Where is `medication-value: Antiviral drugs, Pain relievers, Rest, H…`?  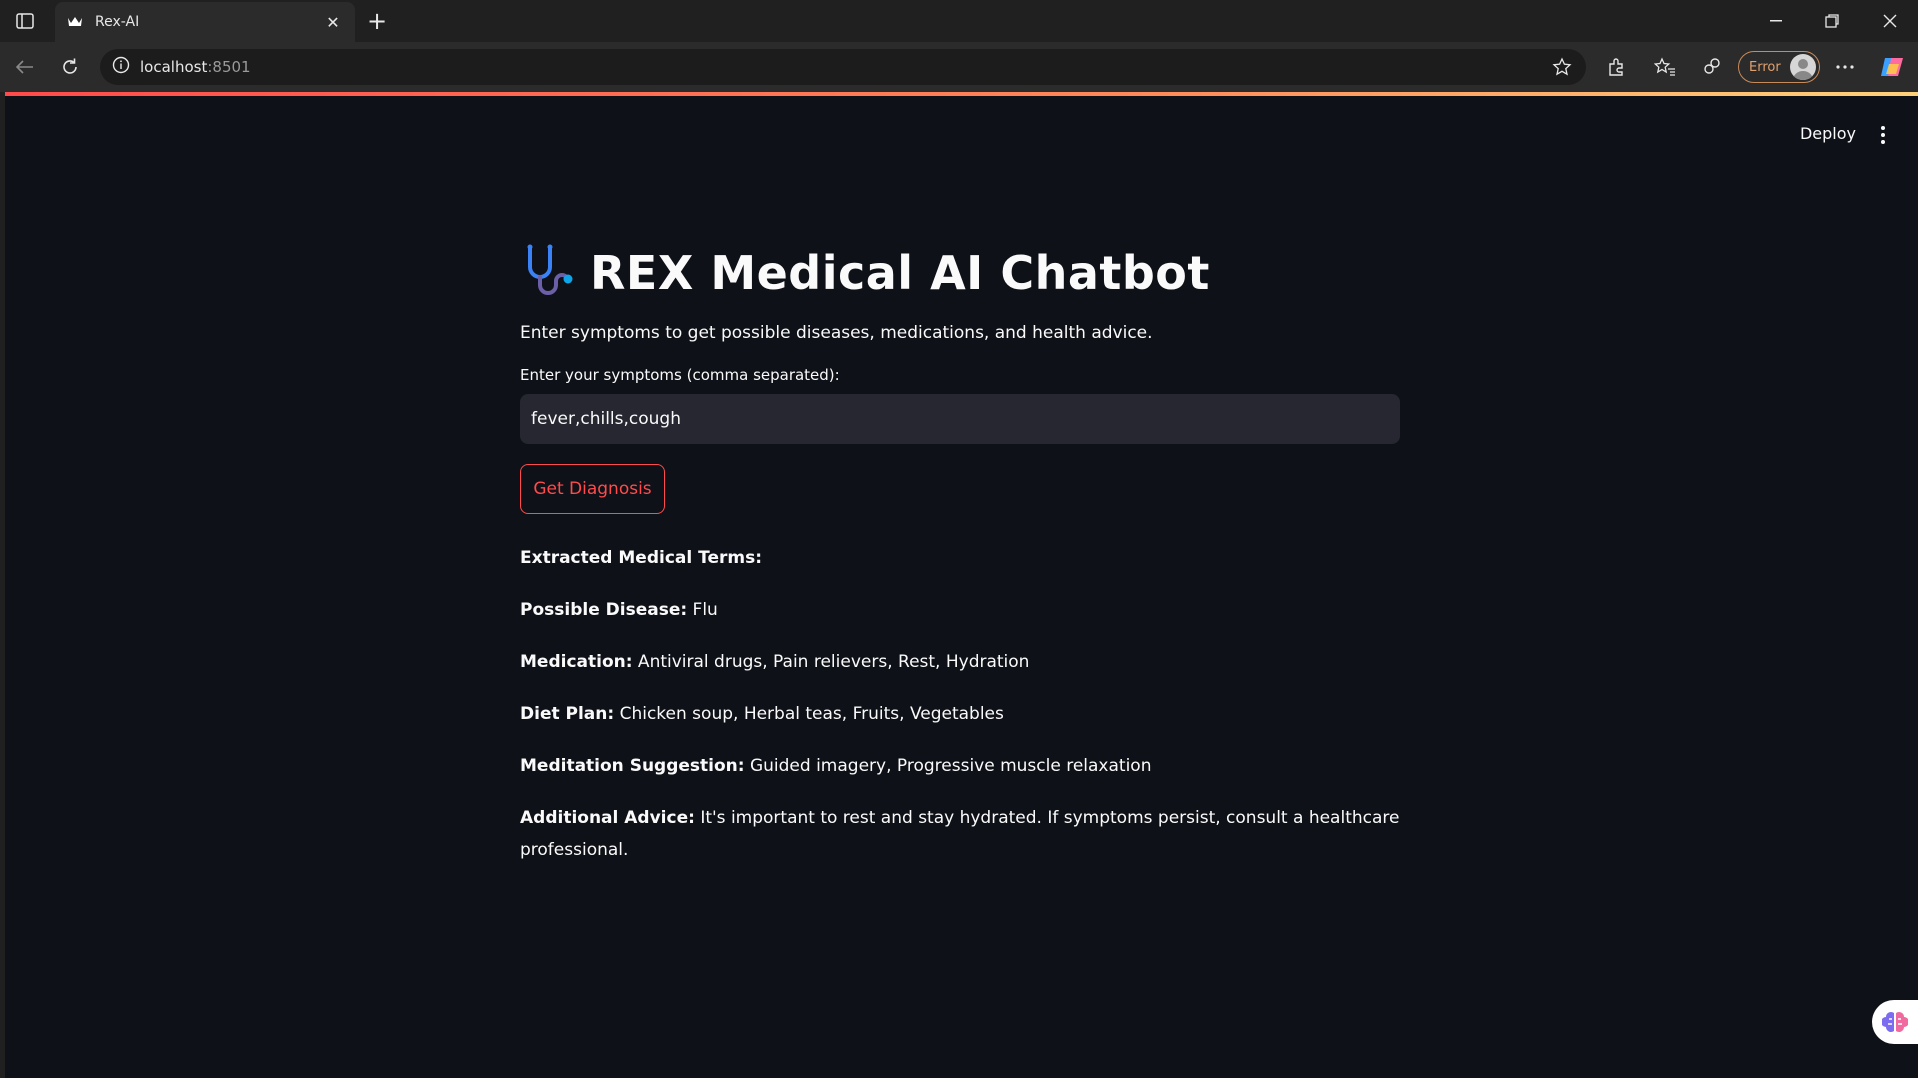
medication-value: Antiviral drugs, Pain relievers, Rest, H… is located at coordinates (831, 662).